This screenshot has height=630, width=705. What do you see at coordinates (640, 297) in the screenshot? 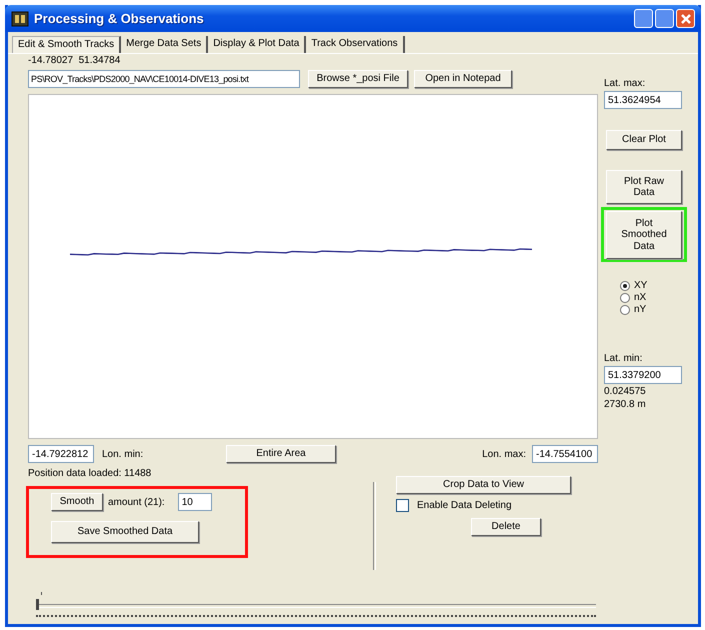
I see `radio-label: nX` at bounding box center [640, 297].